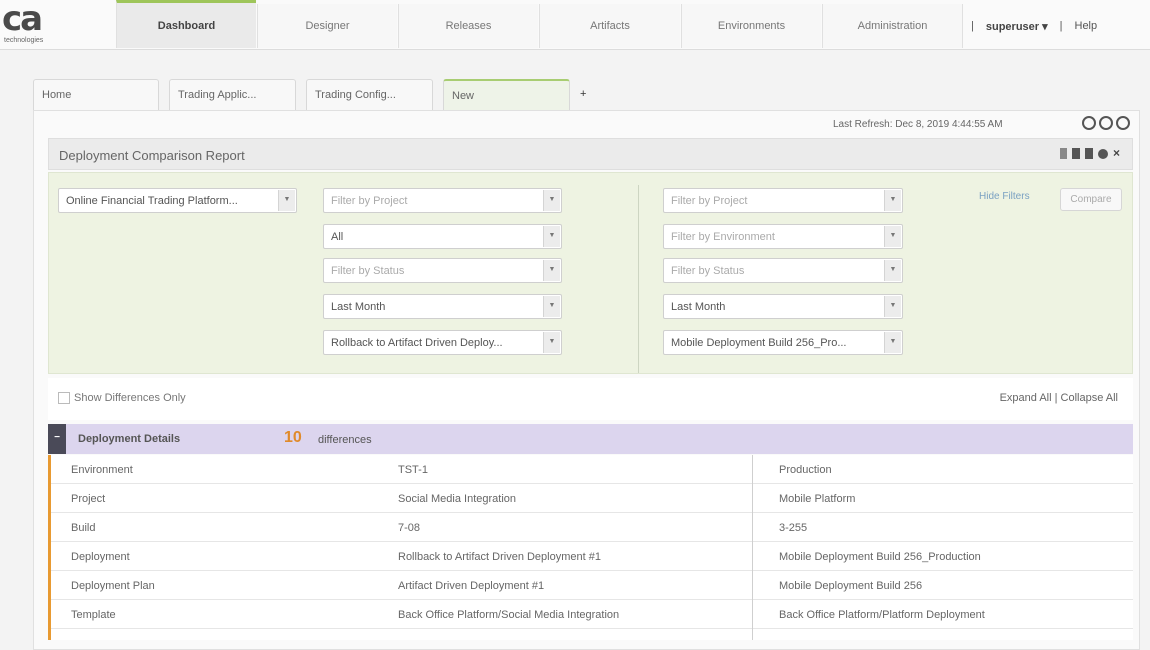 The width and height of the screenshot is (1150, 650). Describe the element at coordinates (892, 26) in the screenshot. I see `nav-tab-administration: Administration` at that location.